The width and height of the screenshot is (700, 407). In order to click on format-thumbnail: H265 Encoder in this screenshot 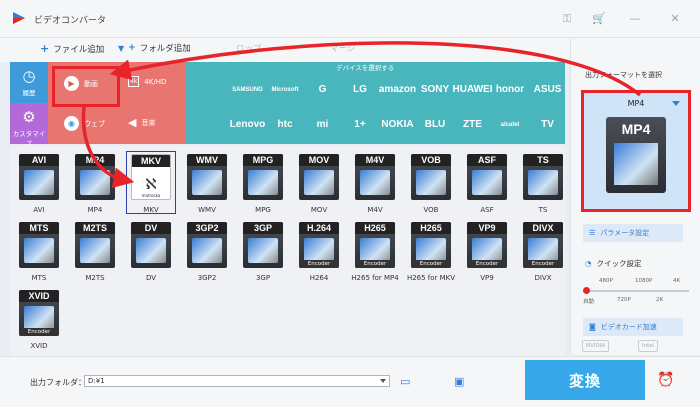, I will do `click(375, 245)`.